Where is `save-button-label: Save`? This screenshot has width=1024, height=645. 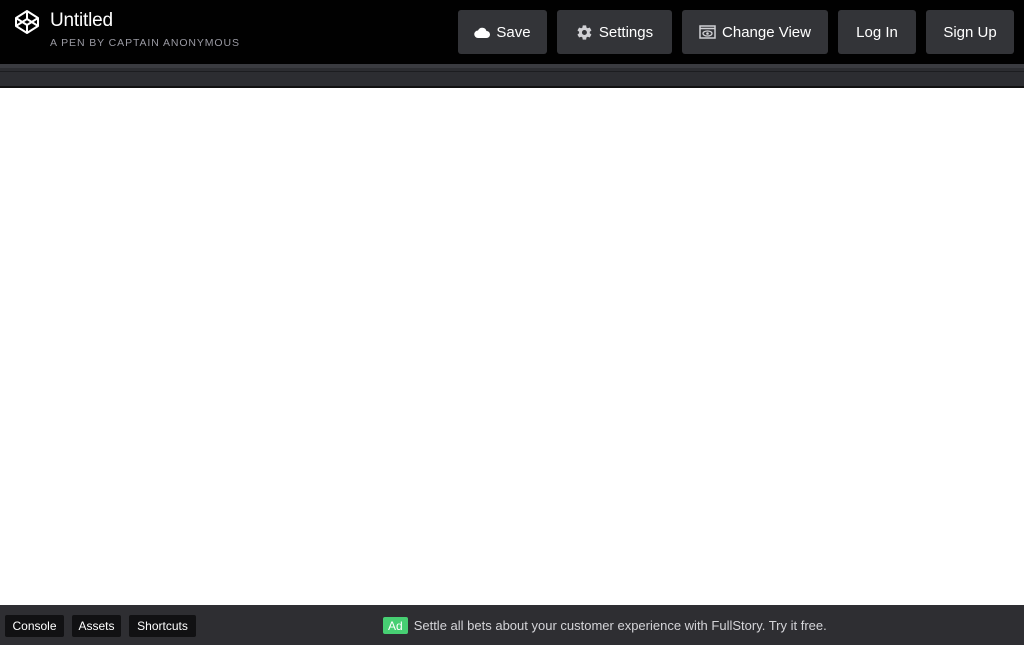 save-button-label: Save is located at coordinates (513, 32).